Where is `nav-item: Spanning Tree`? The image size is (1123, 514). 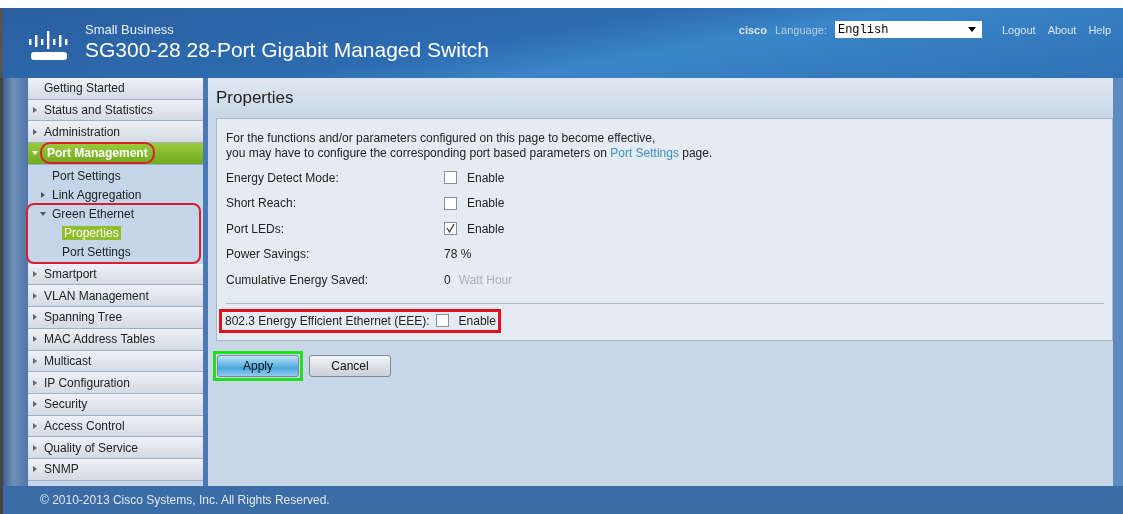
nav-item: Spanning Tree is located at coordinates (115, 318).